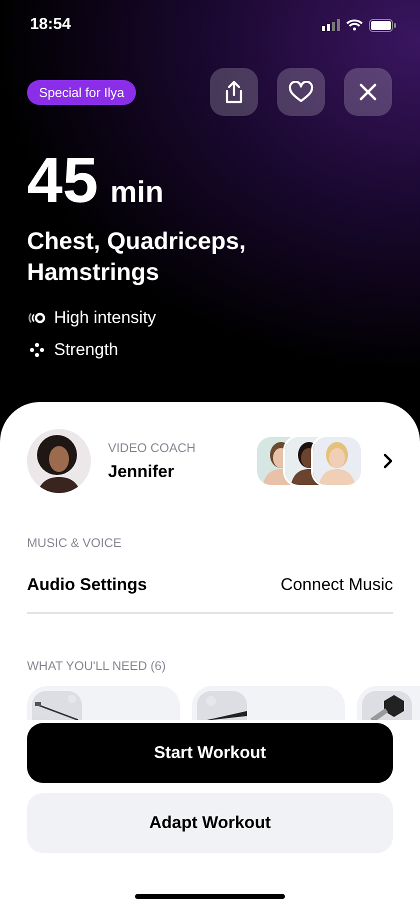 Image resolution: width=420 pixels, height=909 pixels. I want to click on dots-icon, so click(36, 350).